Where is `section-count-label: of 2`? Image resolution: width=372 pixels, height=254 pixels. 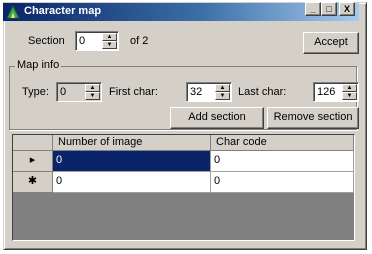 section-count-label: of 2 is located at coordinates (139, 41).